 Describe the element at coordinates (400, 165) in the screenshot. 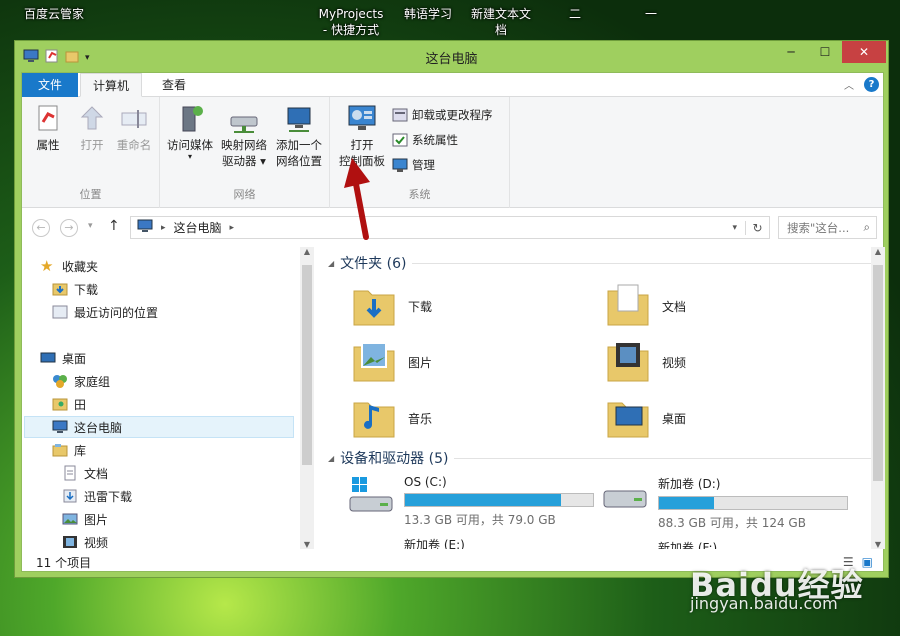

I see `manage-icon` at that location.